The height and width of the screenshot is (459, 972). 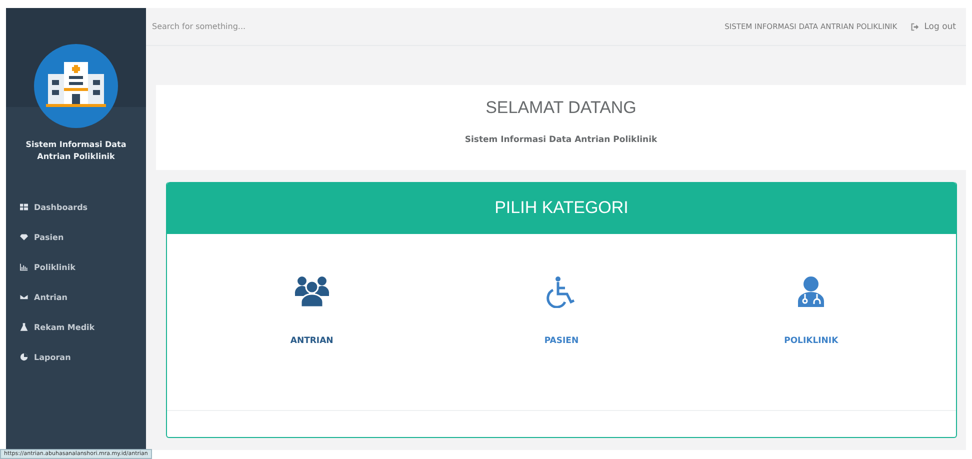 What do you see at coordinates (24, 327) in the screenshot?
I see `flask-icon` at bounding box center [24, 327].